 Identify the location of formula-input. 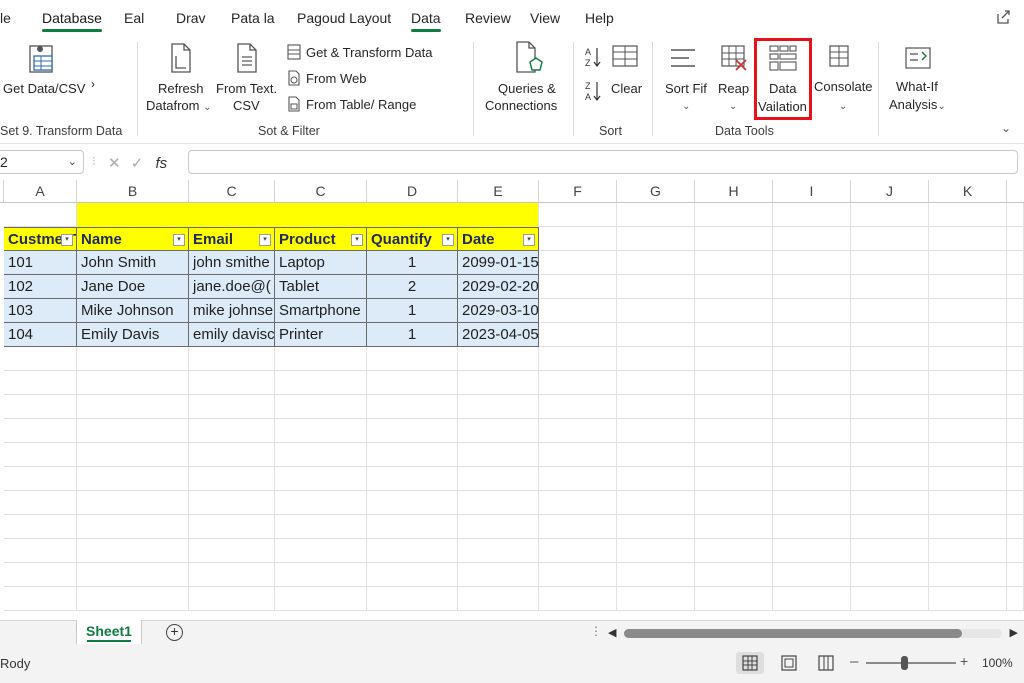
(603, 162).